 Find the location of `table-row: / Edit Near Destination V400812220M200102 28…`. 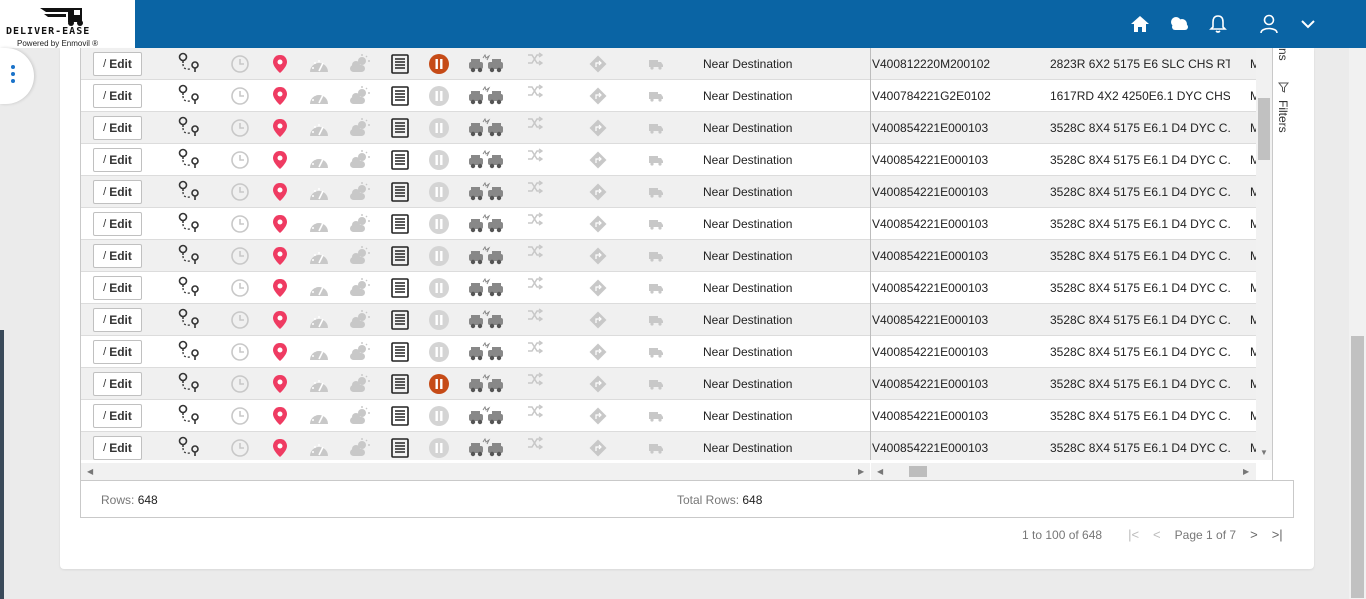

table-row: / Edit Near Destination V400812220M200102 28… is located at coordinates (668, 64).